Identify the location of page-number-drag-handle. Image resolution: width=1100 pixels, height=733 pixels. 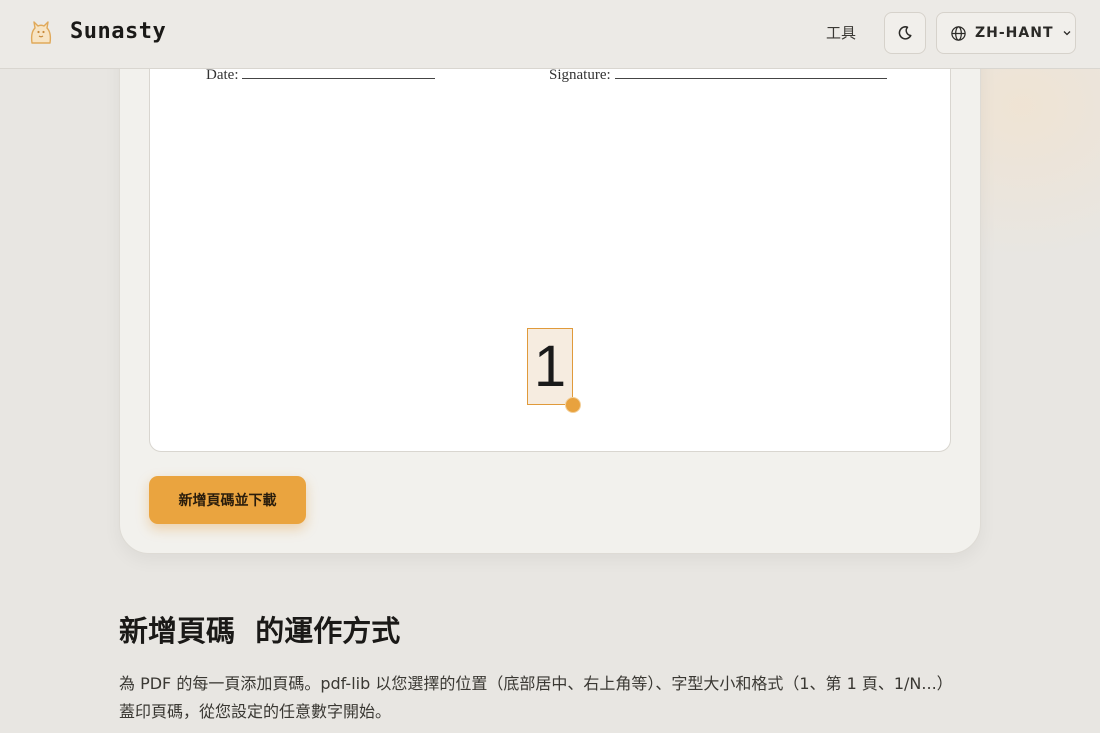
(573, 405).